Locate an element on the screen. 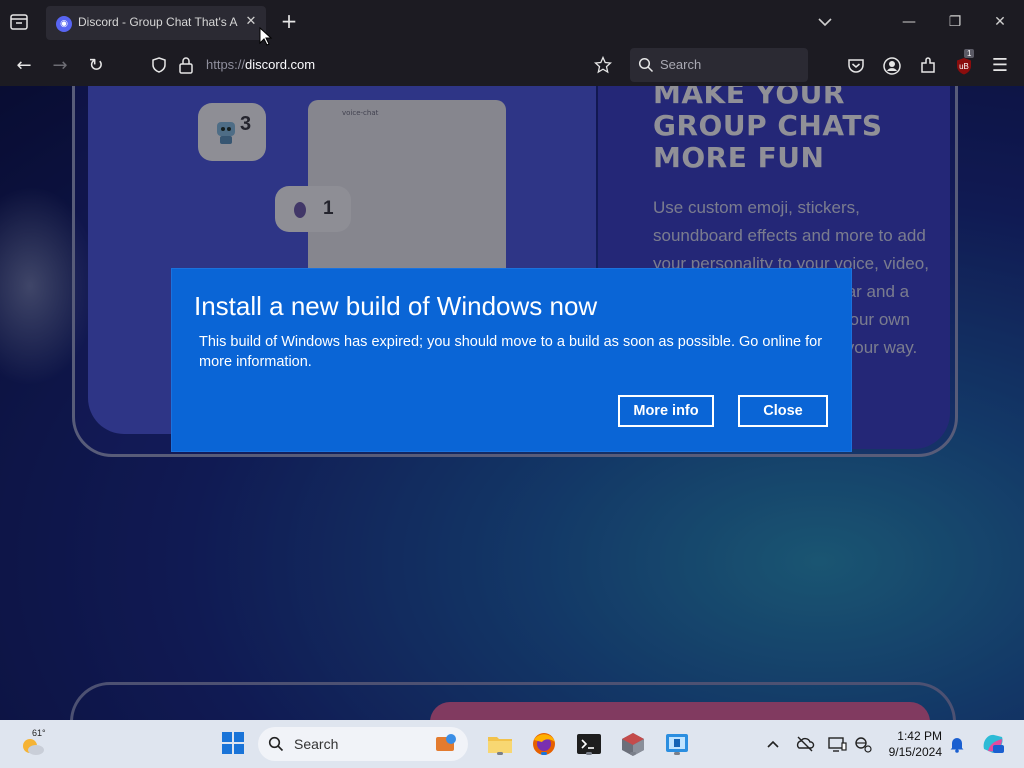 This screenshot has height=768, width=1024. lock-icon is located at coordinates (186, 65).